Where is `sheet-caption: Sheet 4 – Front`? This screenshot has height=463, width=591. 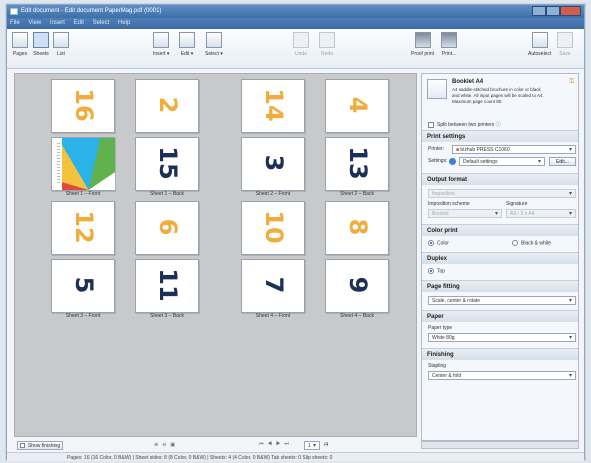 sheet-caption: Sheet 4 – Front is located at coordinates (273, 316).